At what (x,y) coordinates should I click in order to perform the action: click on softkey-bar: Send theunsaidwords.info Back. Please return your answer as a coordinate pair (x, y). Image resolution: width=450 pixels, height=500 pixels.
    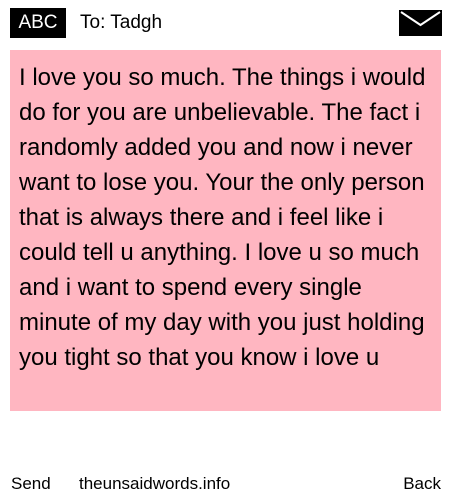
    Looking at the image, I should click on (225, 484).